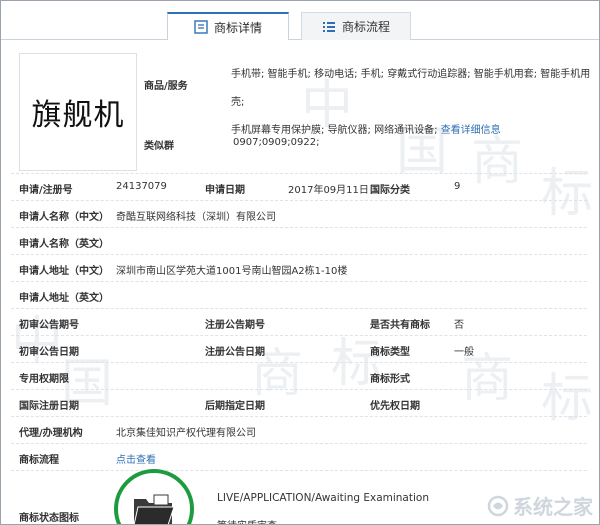 This screenshot has height=525, width=600. Describe the element at coordinates (64, 298) in the screenshot. I see `address-en-label: 申请人地址（英文）` at that location.